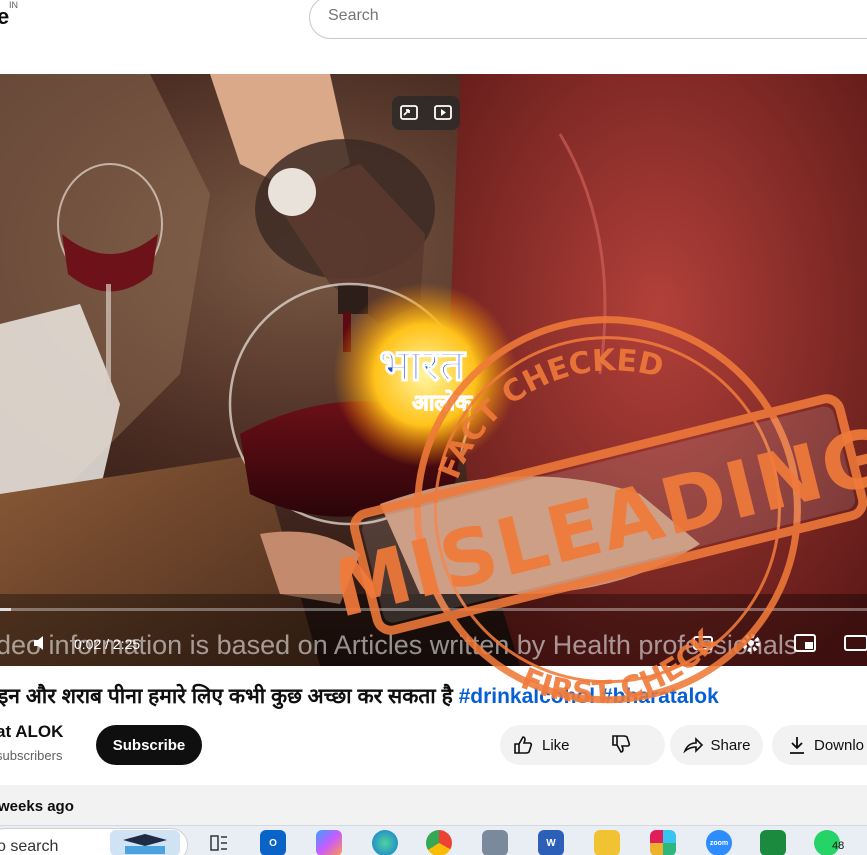 The width and height of the screenshot is (867, 855). What do you see at coordinates (433, 807) in the screenshot?
I see `description-box` at bounding box center [433, 807].